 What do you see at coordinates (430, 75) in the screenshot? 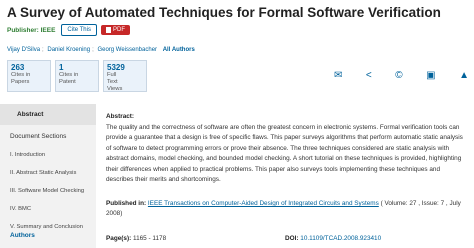
I see `cart-icon: ▣` at bounding box center [430, 75].